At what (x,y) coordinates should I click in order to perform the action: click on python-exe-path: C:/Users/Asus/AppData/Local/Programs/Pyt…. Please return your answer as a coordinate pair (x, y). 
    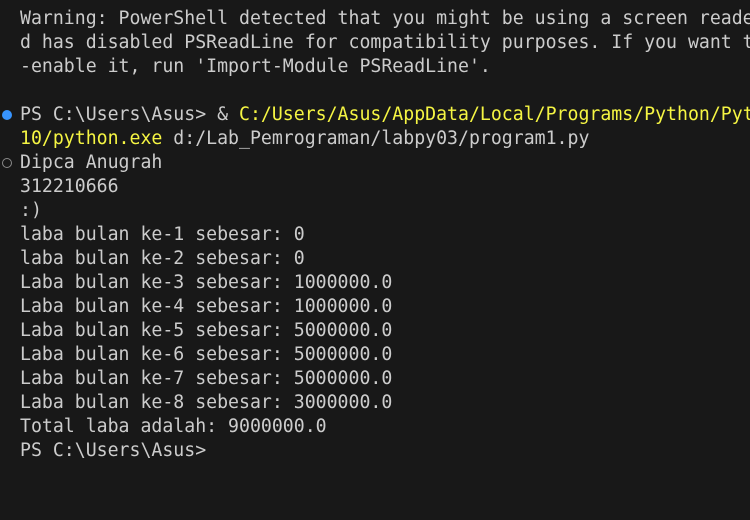
    Looking at the image, I should click on (494, 114).